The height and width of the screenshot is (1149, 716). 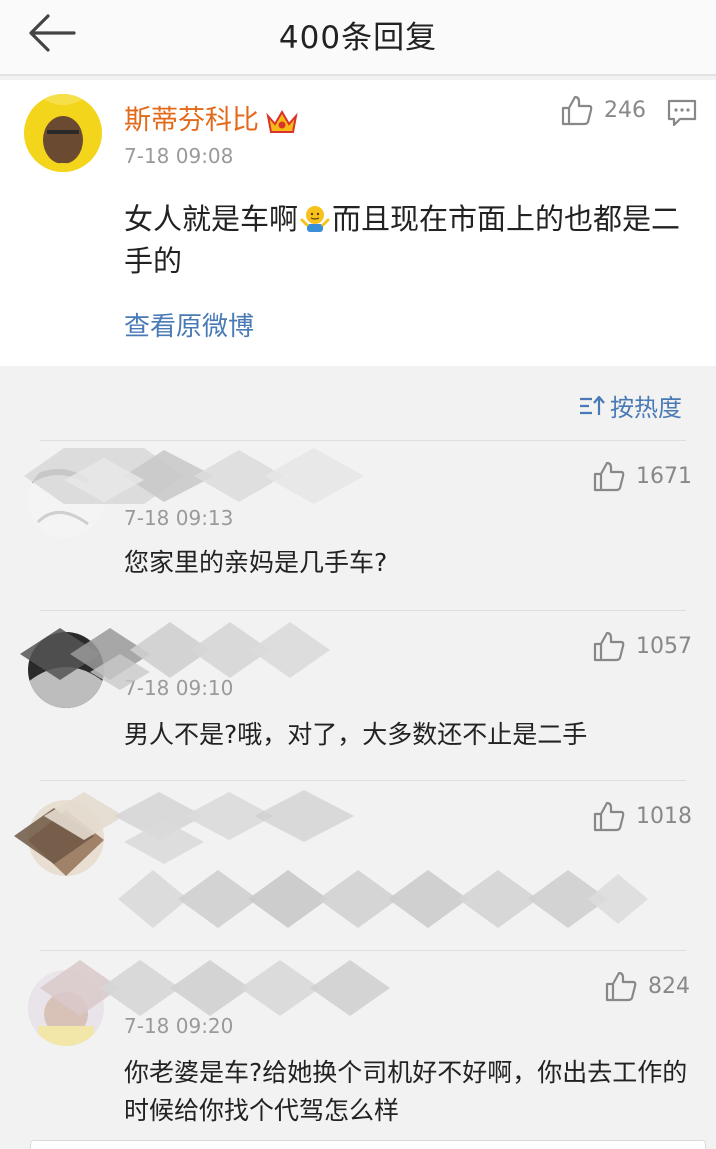 I want to click on sort-icon, so click(x=592, y=405).